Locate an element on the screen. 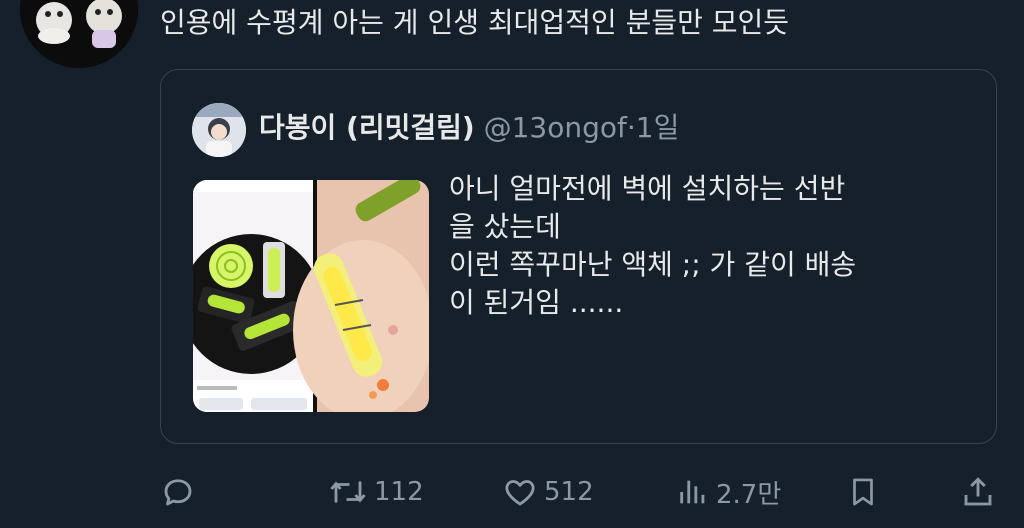 The width and height of the screenshot is (1024, 528). bookmark-icon is located at coordinates (863, 492).